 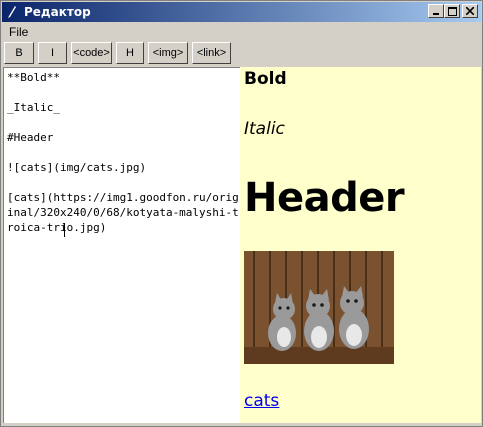 I want to click on preview-link: cats, so click(x=261, y=401).